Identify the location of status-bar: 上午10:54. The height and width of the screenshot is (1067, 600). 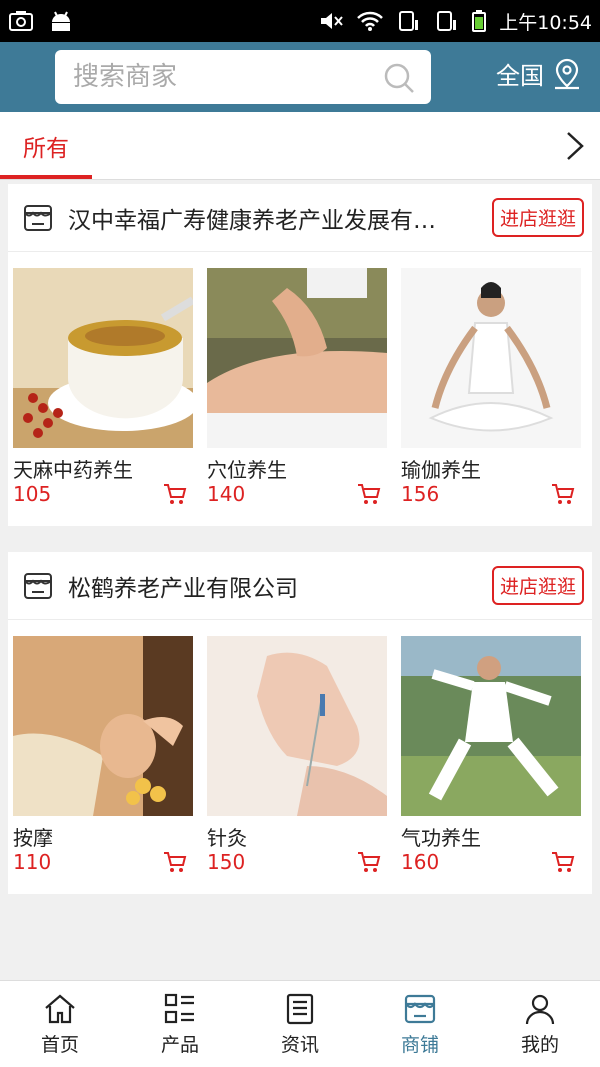
(300, 21).